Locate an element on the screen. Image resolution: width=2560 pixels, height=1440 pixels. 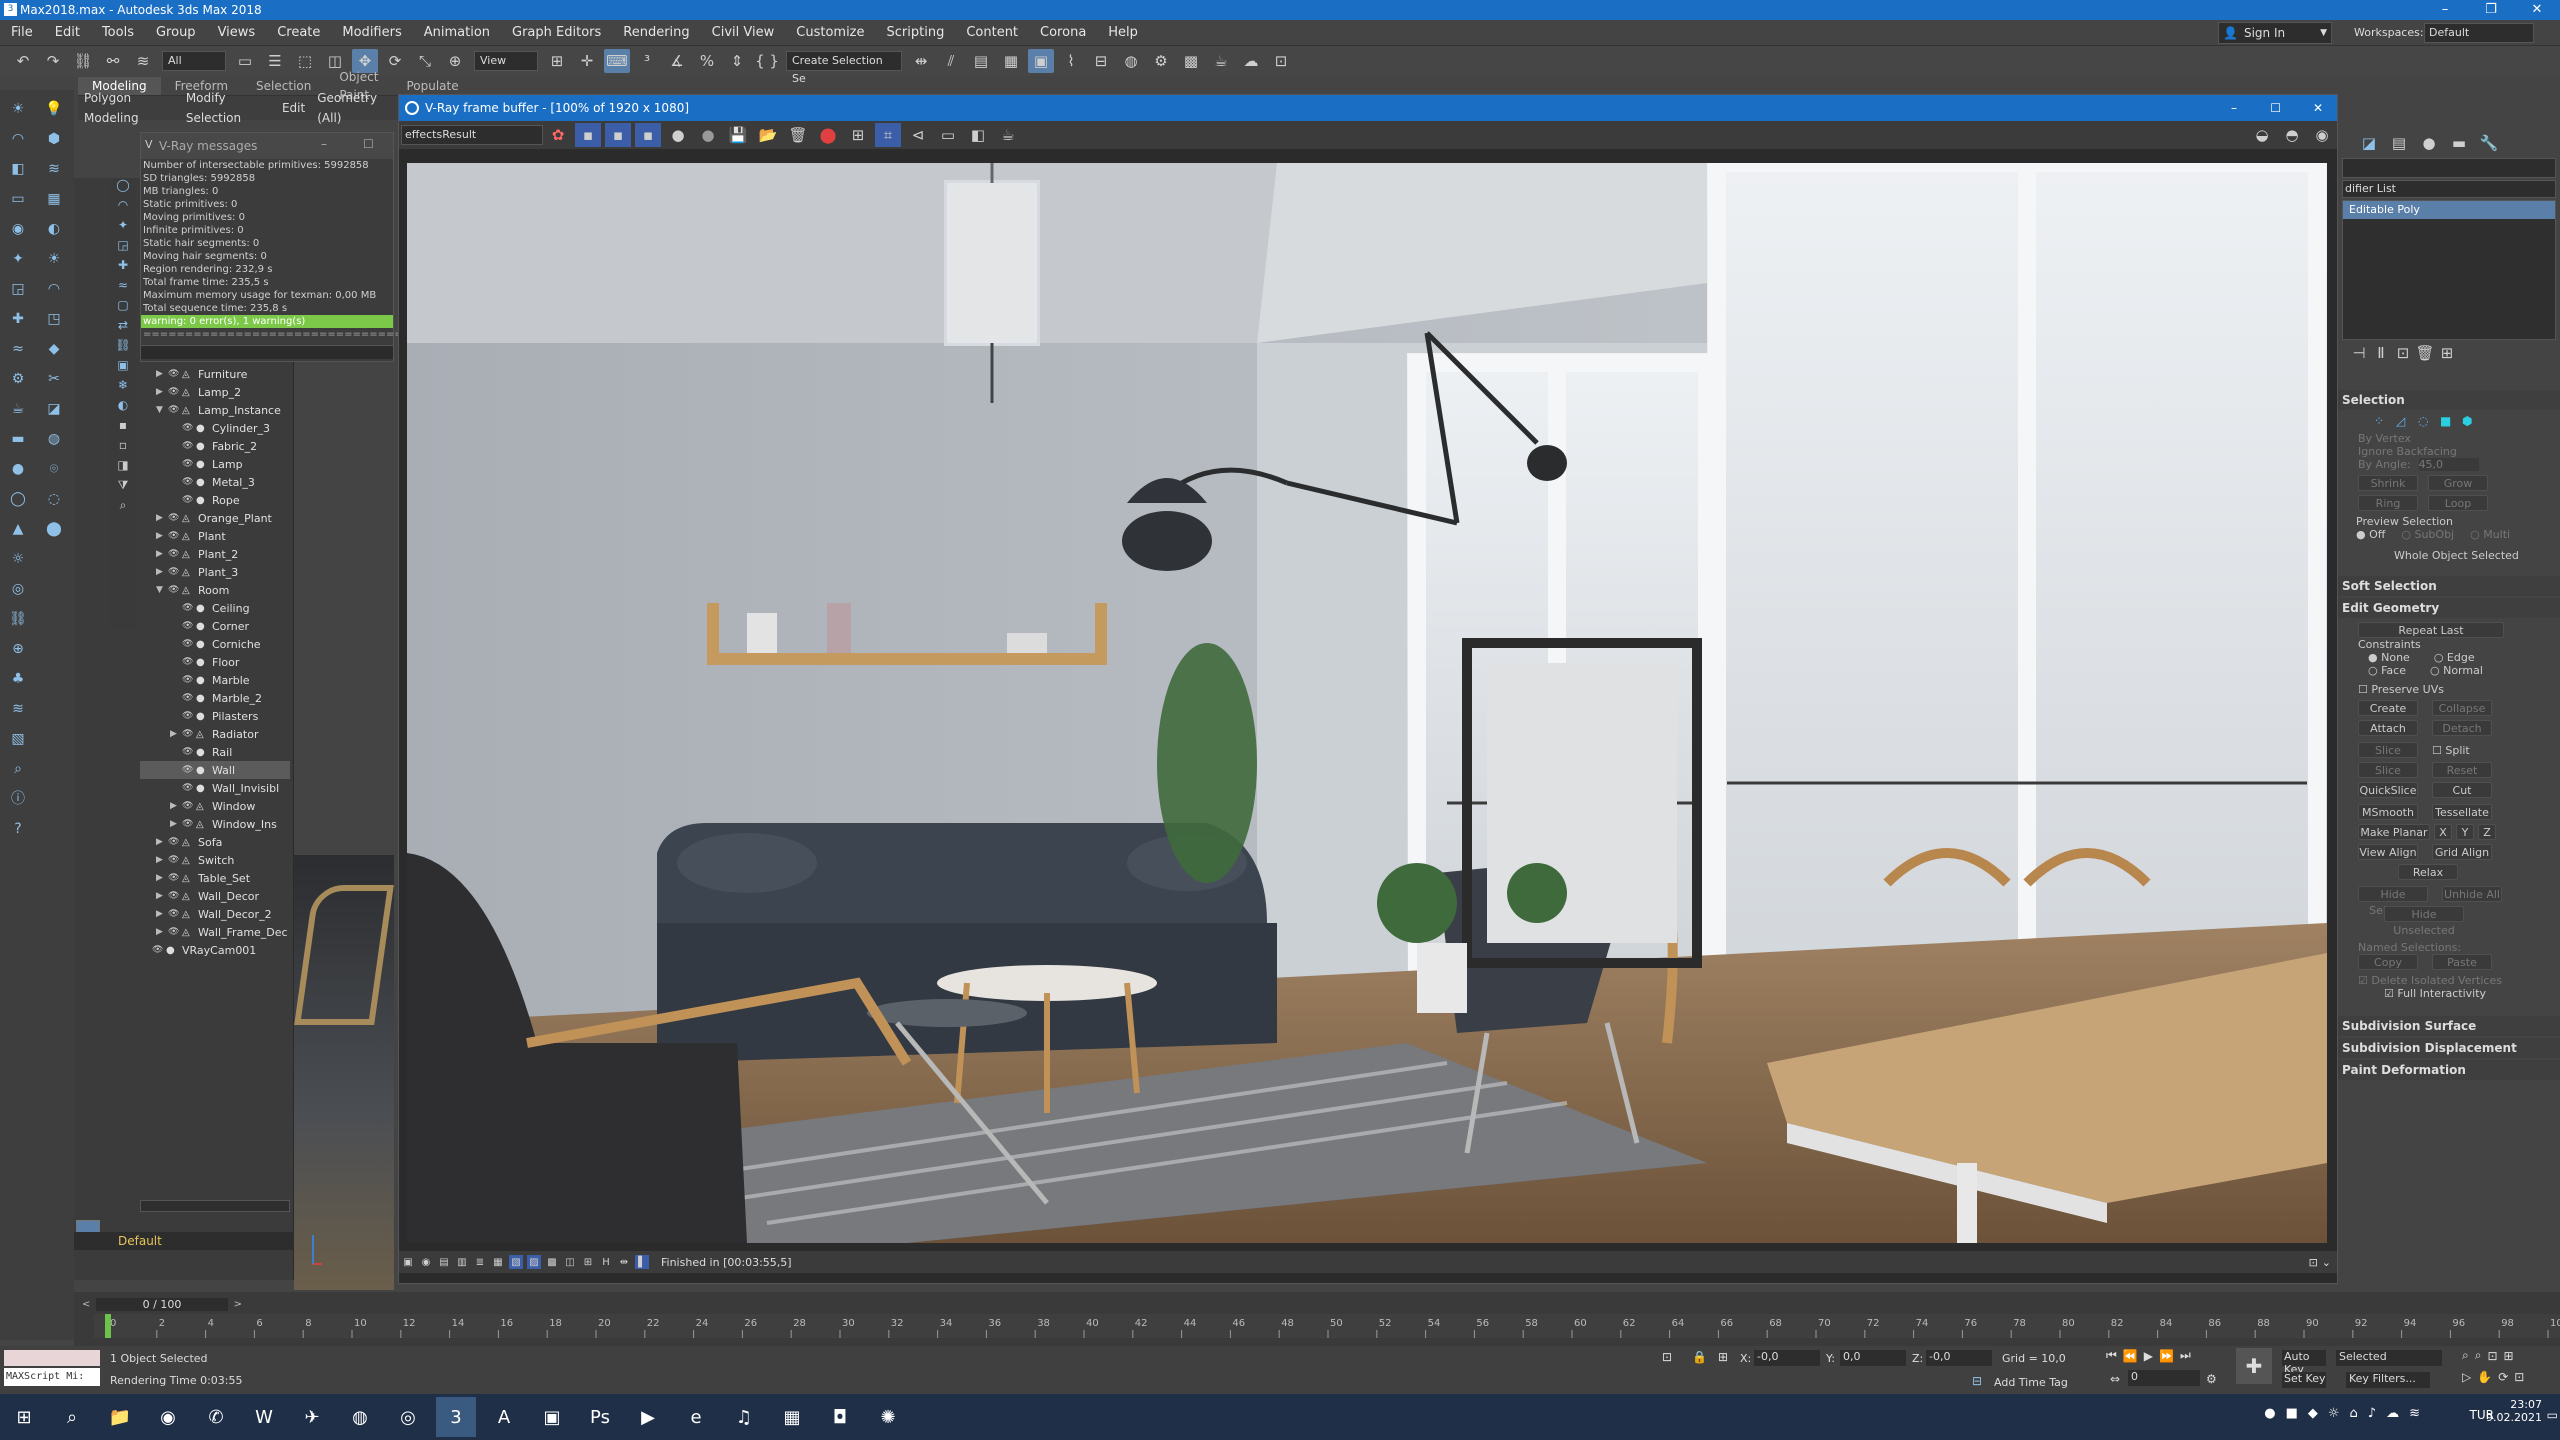
layer-name: Default is located at coordinates (184, 1241).